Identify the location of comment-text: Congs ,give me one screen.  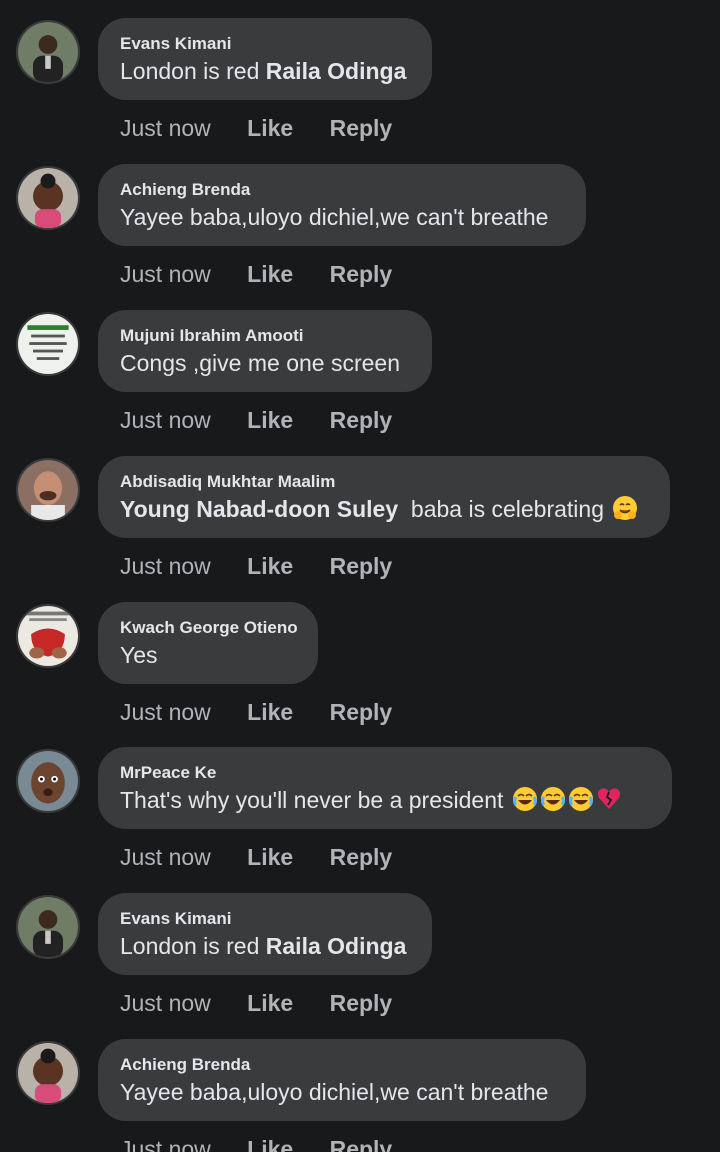
(260, 363).